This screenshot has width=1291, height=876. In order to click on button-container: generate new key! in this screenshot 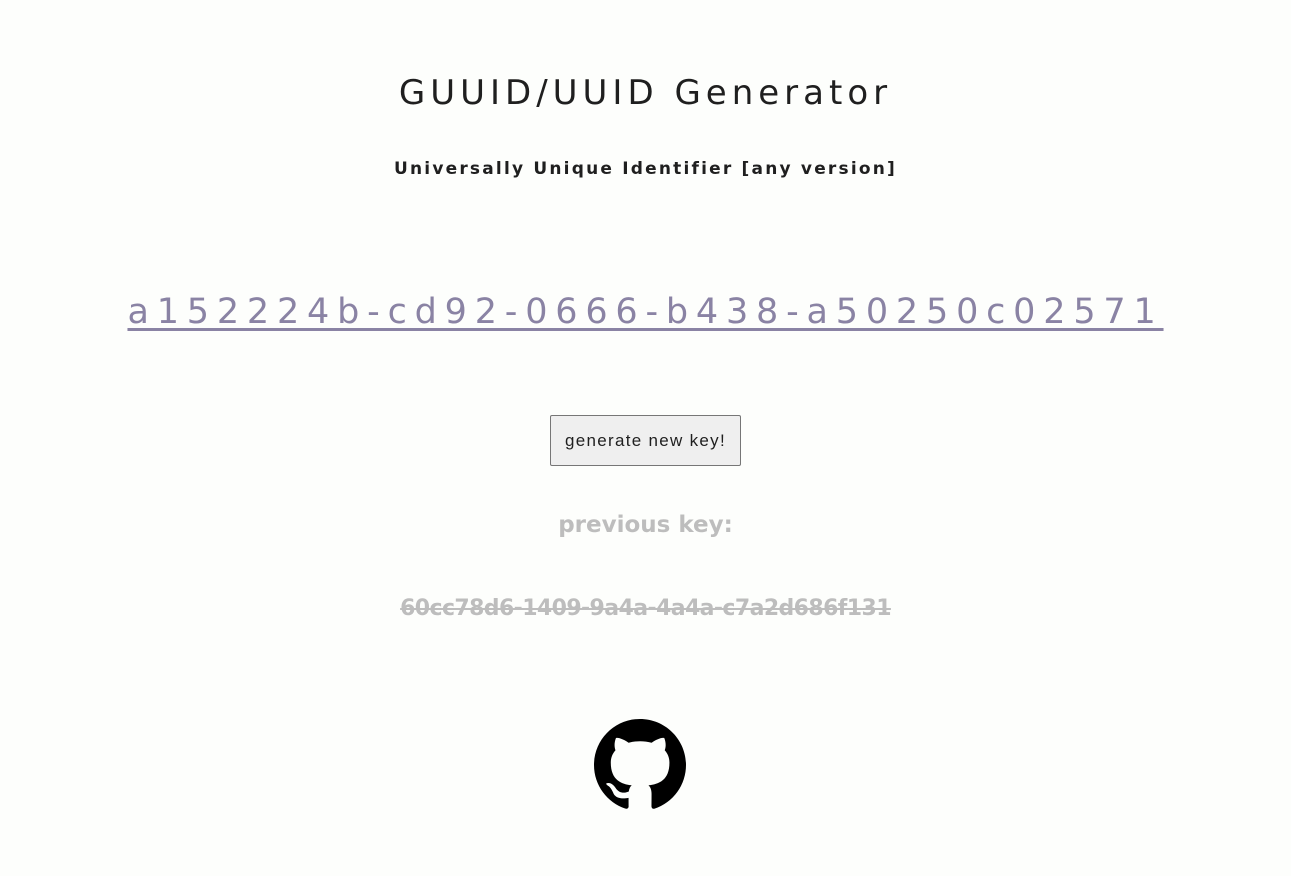, I will do `click(645, 440)`.